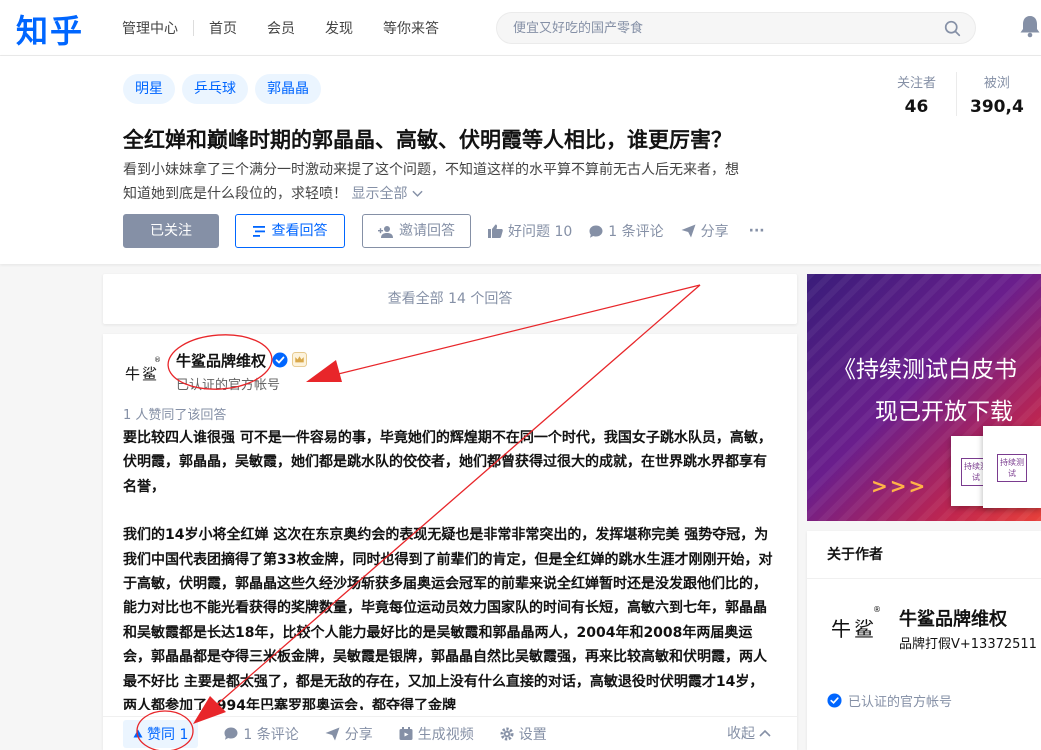  Describe the element at coordinates (957, 94) in the screenshot. I see `stat-divider` at that location.